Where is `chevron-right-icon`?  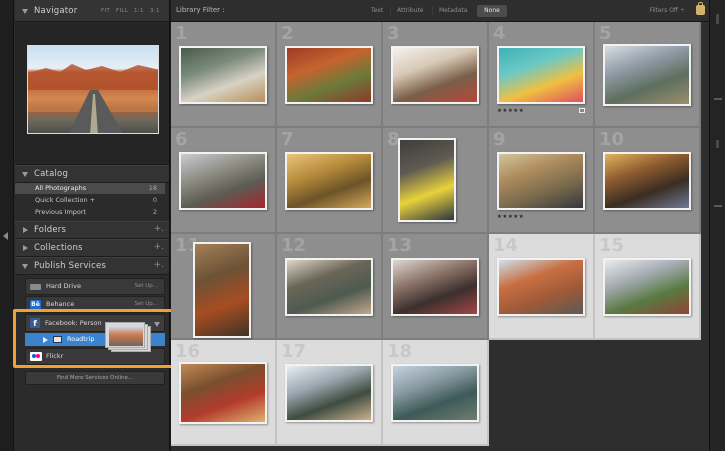
chevron-right-icon is located at coordinates (25, 230).